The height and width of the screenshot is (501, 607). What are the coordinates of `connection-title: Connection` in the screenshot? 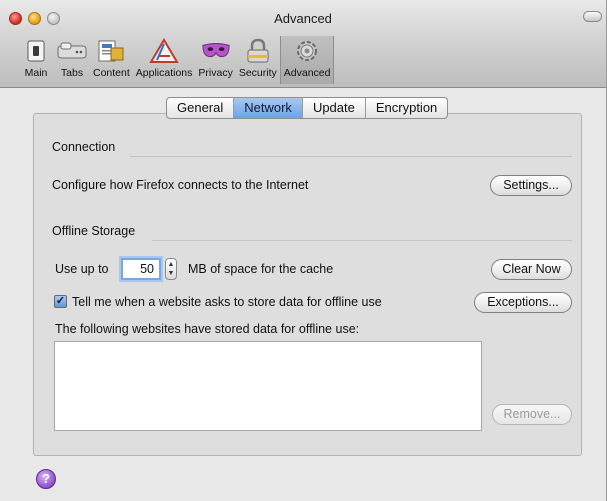 It's located at (84, 147).